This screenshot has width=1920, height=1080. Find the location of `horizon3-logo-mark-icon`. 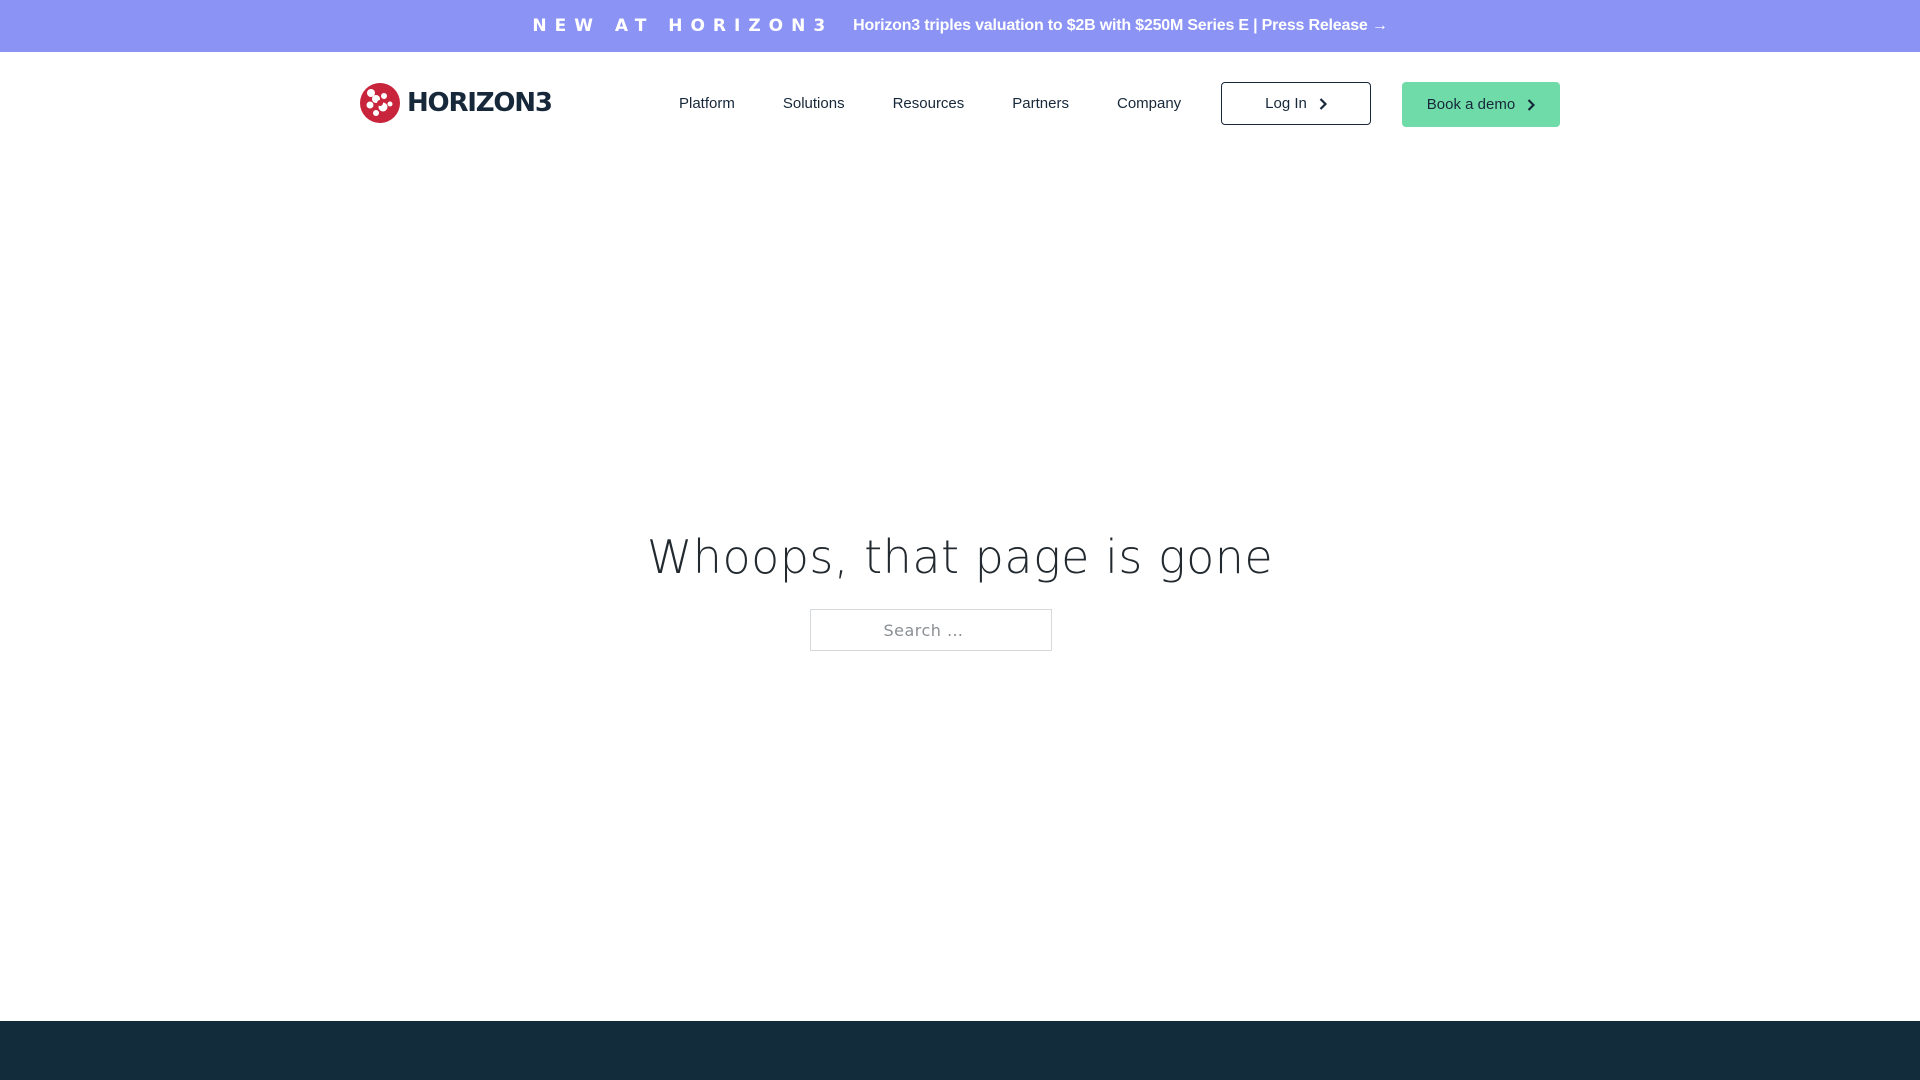

horizon3-logo-mark-icon is located at coordinates (380, 103).